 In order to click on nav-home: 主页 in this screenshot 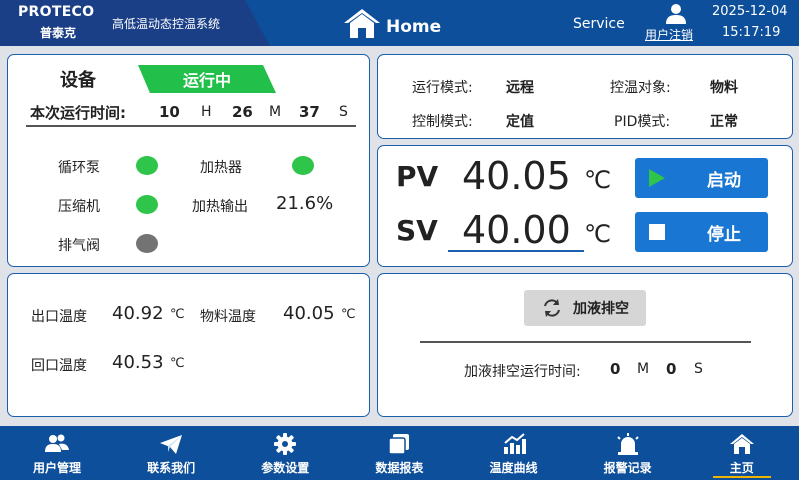, I will do `click(742, 453)`.